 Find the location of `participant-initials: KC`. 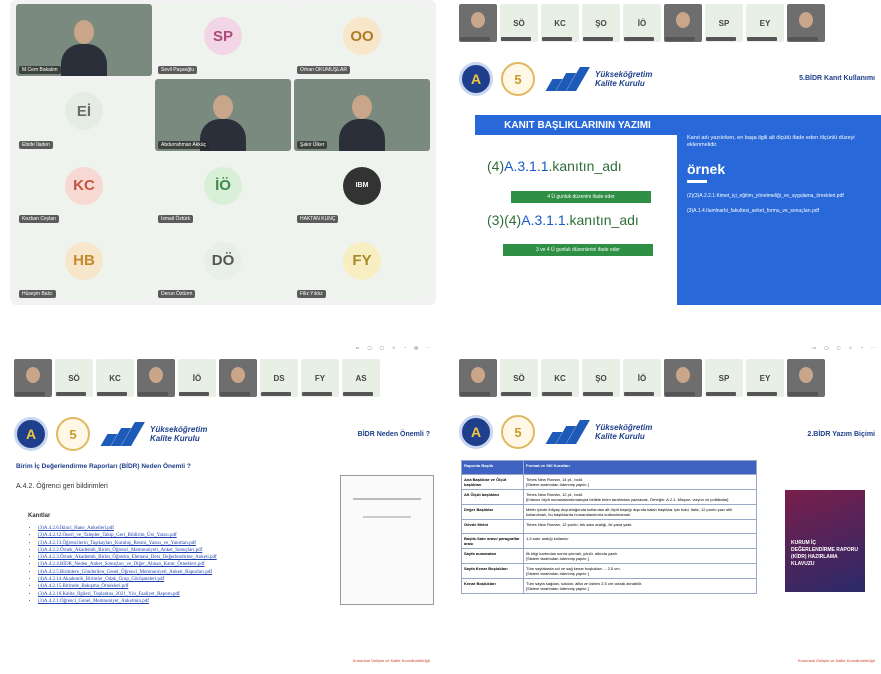

participant-initials: KC is located at coordinates (560, 23).